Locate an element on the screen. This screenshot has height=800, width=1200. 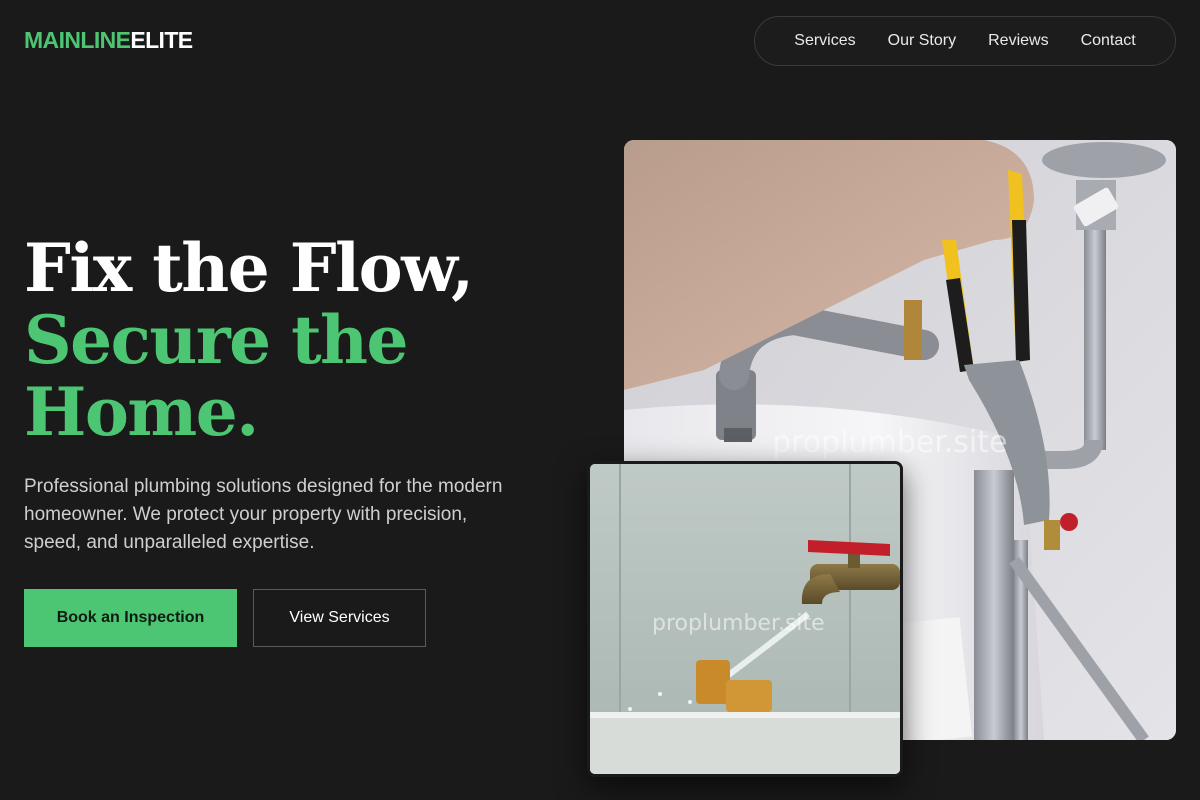
nav-link-reviews: Reviews is located at coordinates (1018, 41).